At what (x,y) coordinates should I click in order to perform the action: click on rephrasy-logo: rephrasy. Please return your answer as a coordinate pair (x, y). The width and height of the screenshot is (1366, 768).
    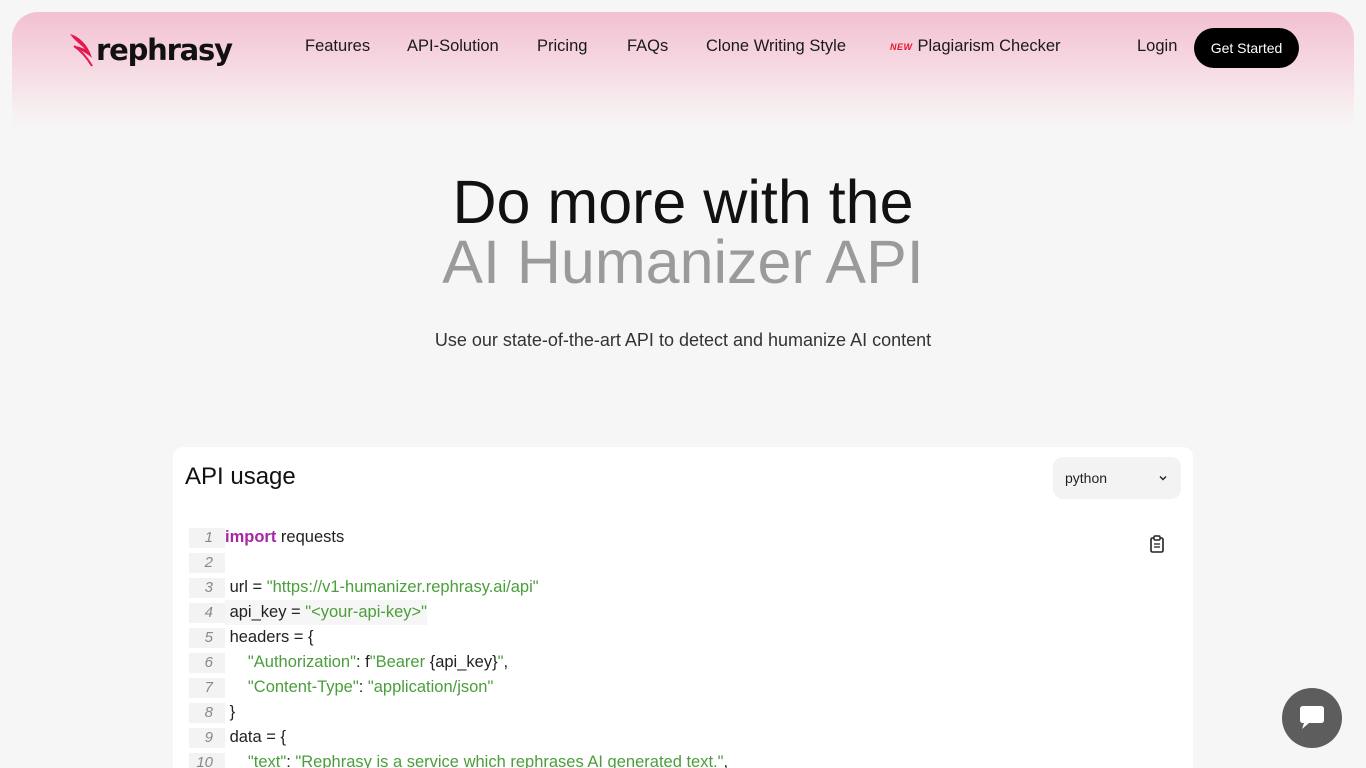
    Looking at the image, I should click on (150, 50).